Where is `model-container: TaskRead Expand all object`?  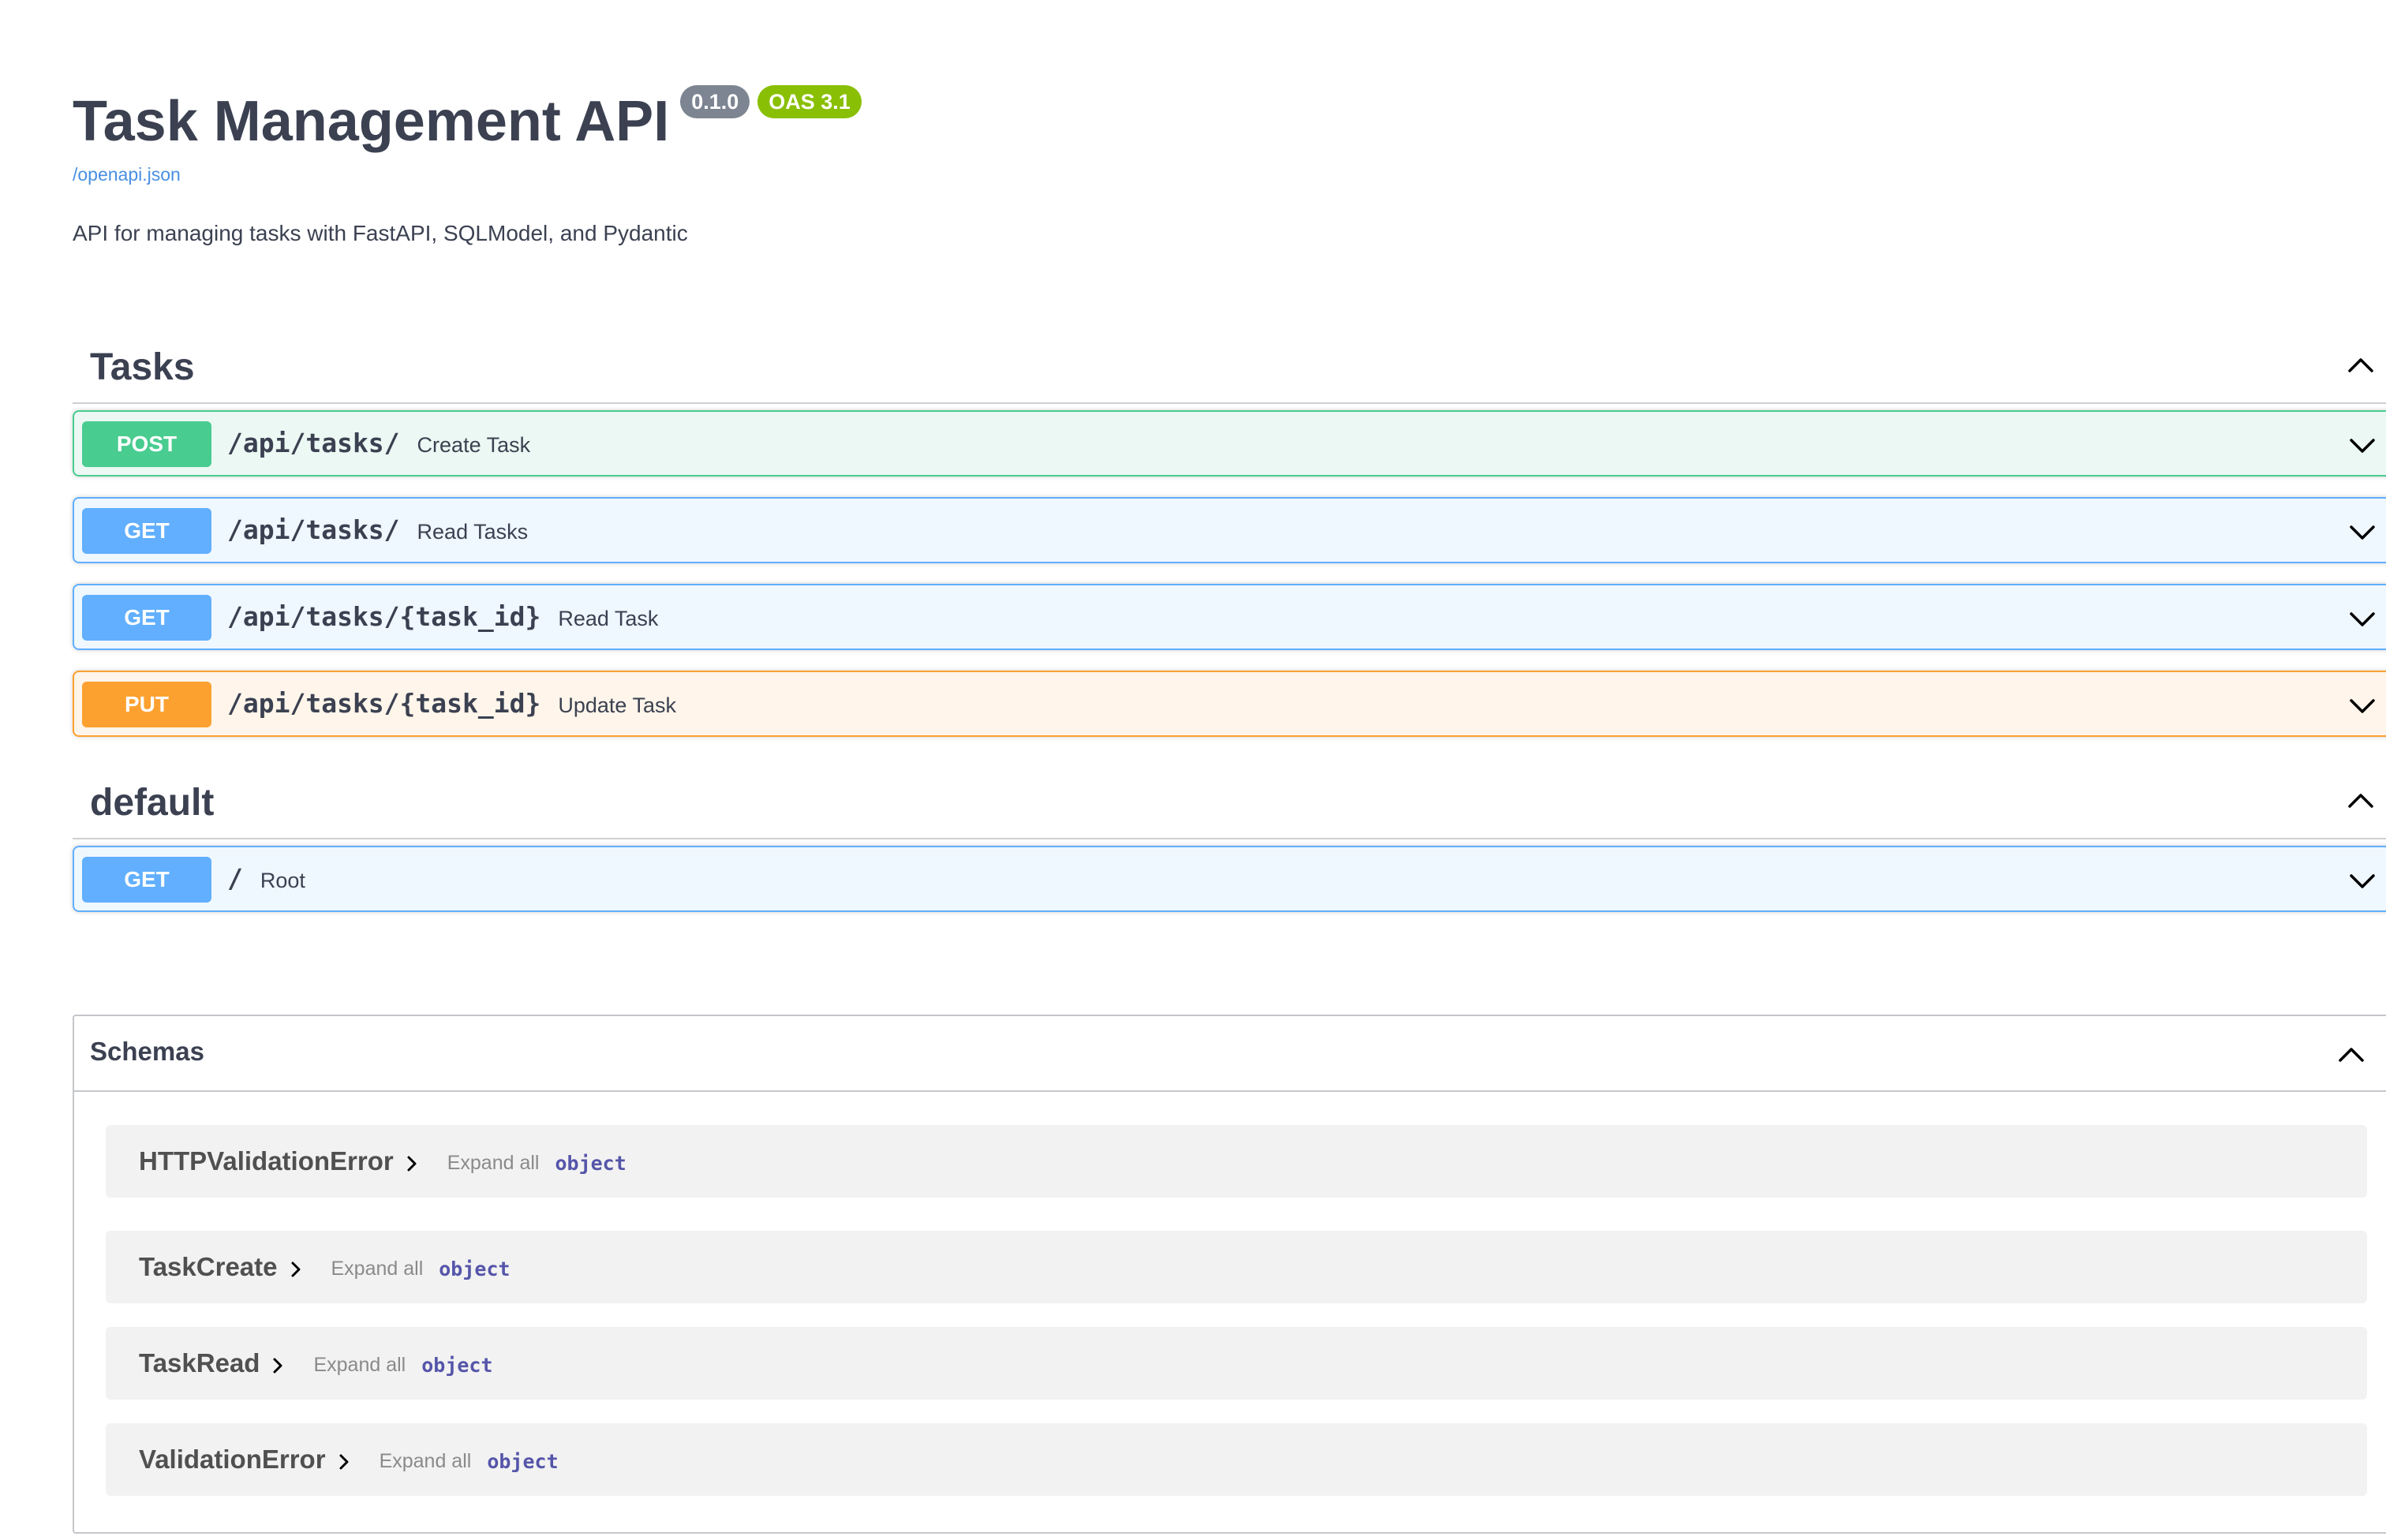 model-container: TaskRead Expand all object is located at coordinates (1236, 1363).